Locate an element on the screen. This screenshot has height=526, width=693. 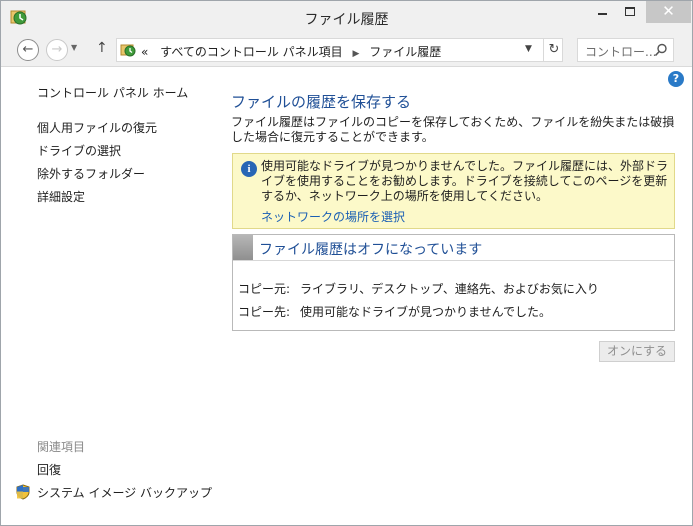
search-icon is located at coordinates (661, 50).